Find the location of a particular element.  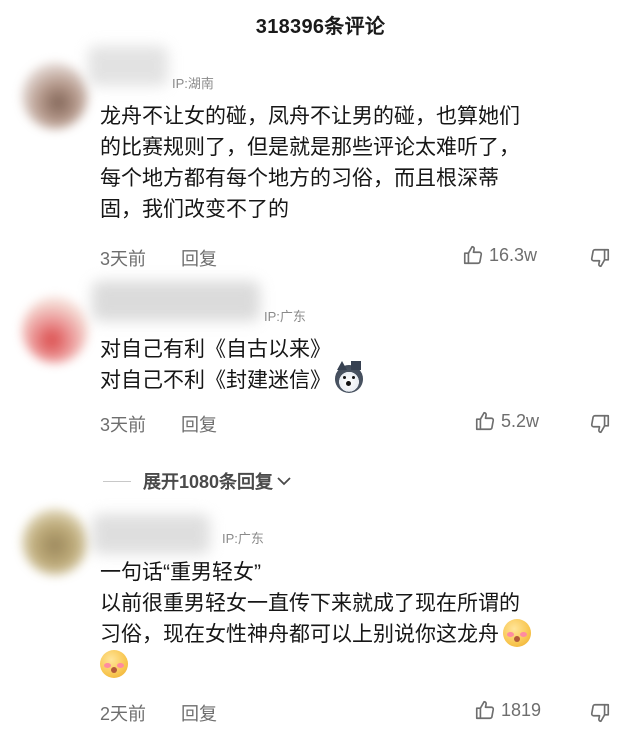

like-button: 16.3w is located at coordinates (499, 255).